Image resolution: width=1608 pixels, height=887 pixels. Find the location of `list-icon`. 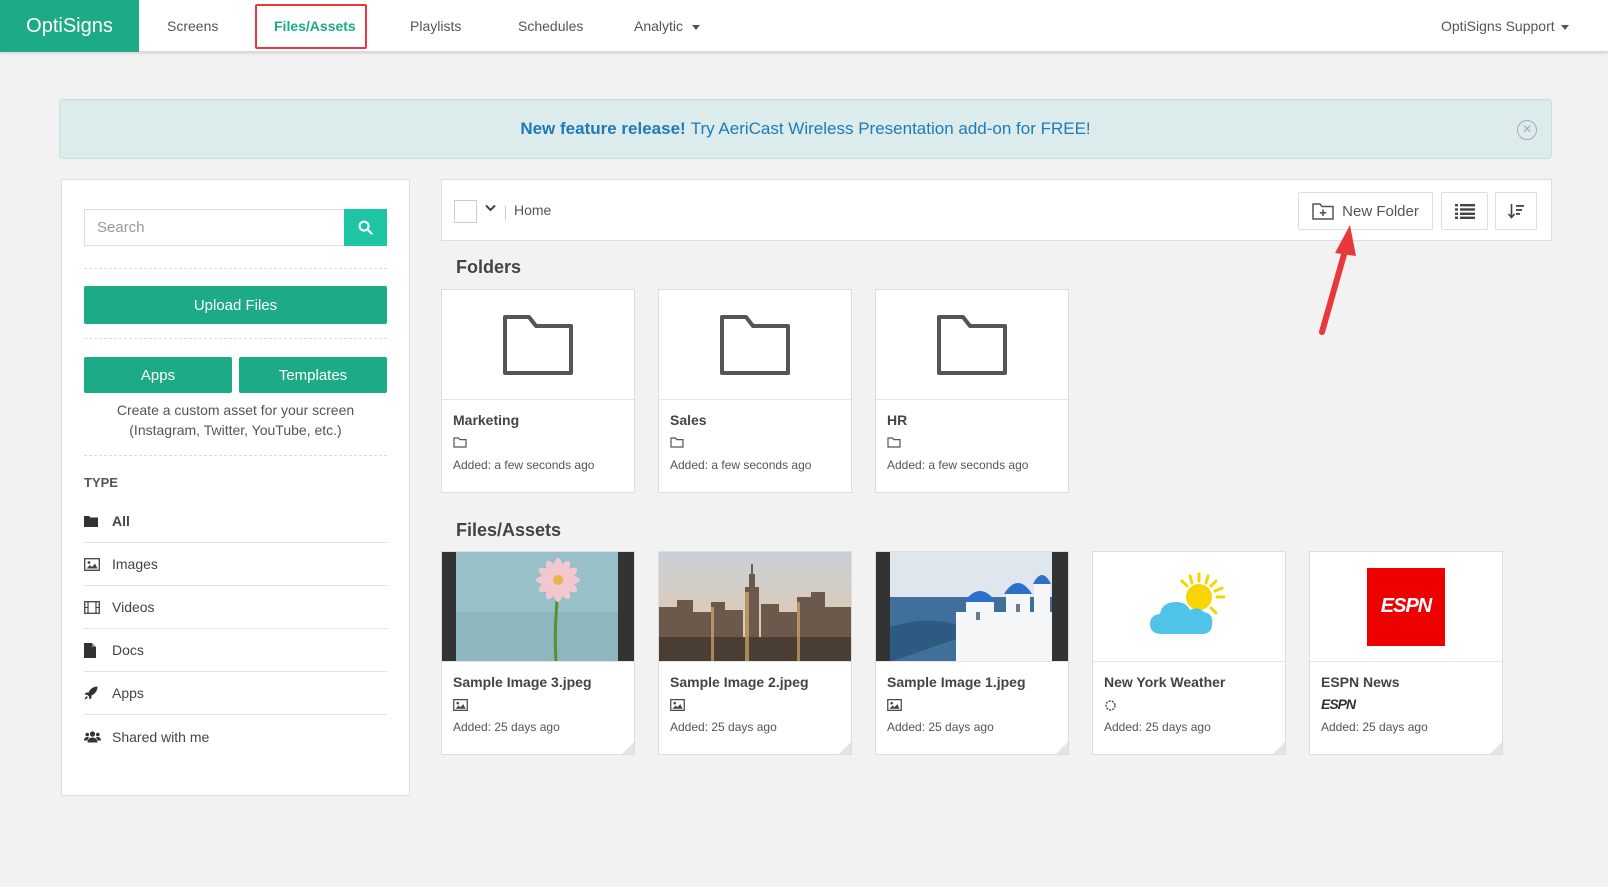

list-icon is located at coordinates (1464, 211).